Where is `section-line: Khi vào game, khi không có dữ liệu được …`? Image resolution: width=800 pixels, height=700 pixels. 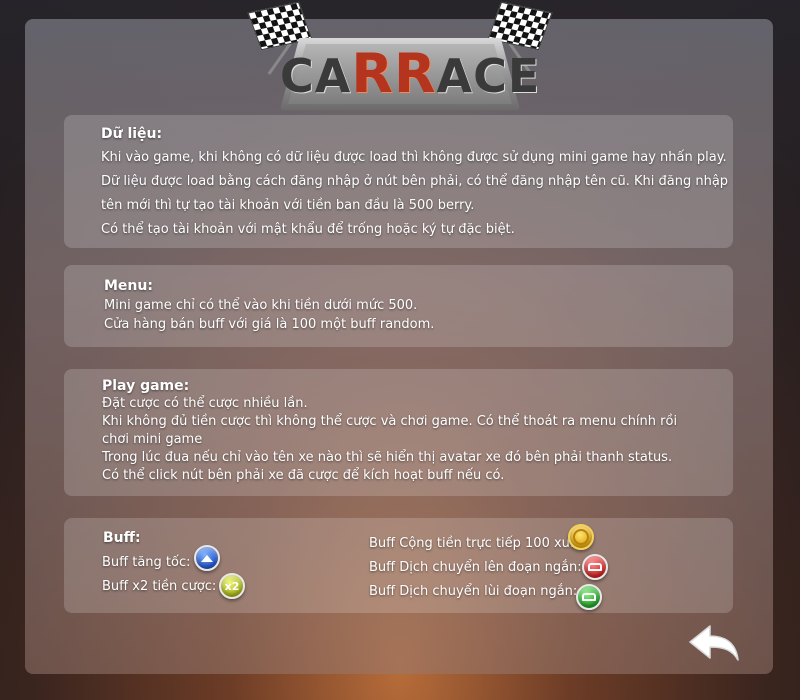 section-line: Khi vào game, khi không có dữ liệu được … is located at coordinates (414, 157).